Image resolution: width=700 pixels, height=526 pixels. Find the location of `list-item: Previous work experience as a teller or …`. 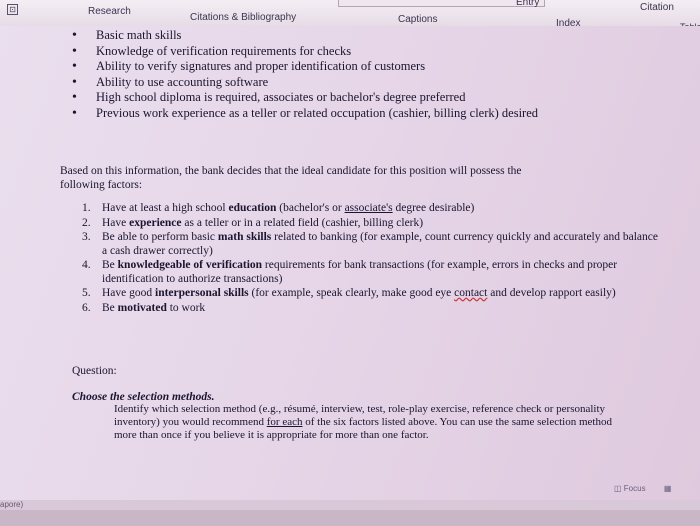

list-item: Previous work experience as a teller or … is located at coordinates (299, 114).